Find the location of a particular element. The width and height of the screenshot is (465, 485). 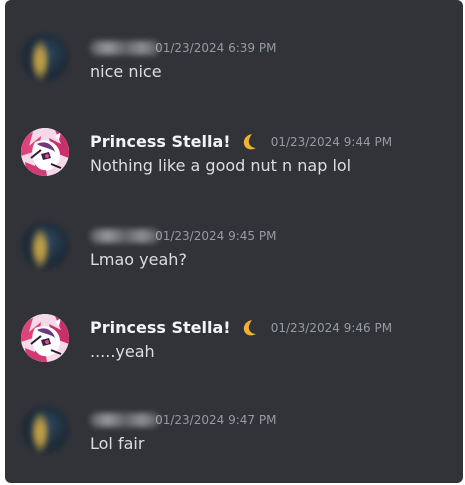

chat-message: 01/23/2024 9:47 PM Lol fair is located at coordinates (234, 439).